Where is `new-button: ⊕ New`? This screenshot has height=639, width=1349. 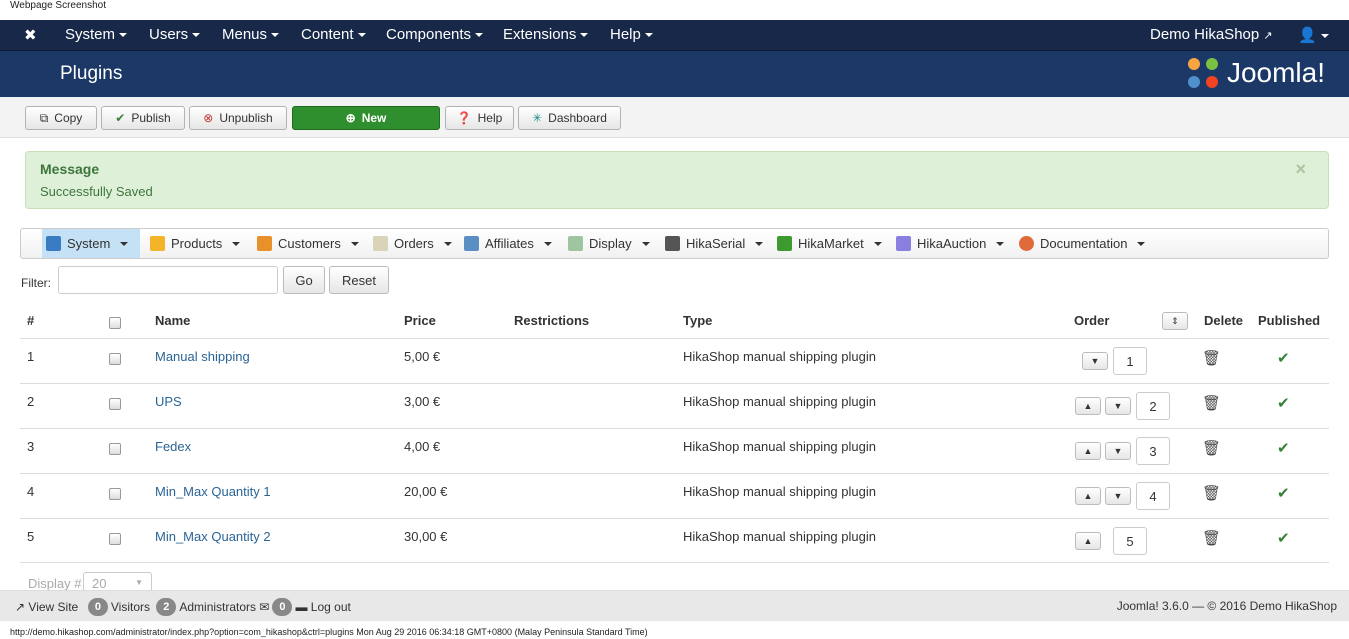
new-button: ⊕ New is located at coordinates (366, 118).